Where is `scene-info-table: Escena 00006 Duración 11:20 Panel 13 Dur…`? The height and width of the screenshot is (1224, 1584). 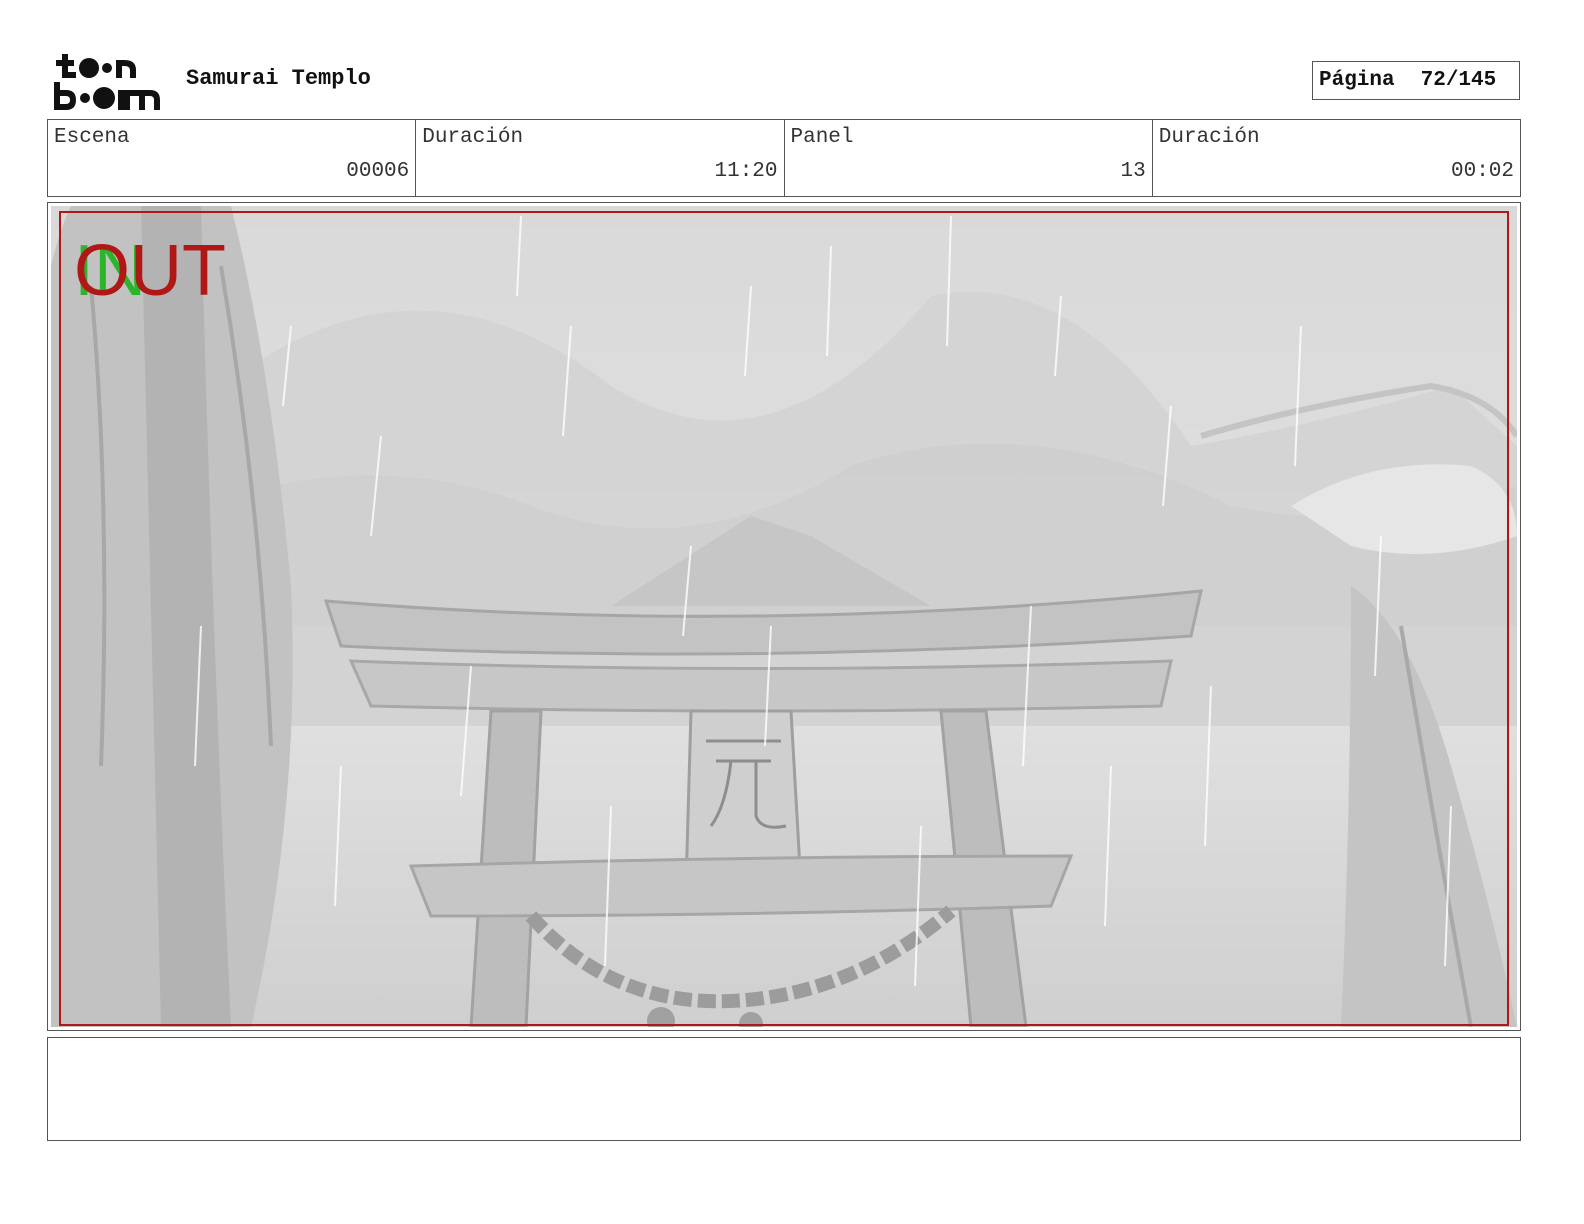
scene-info-table: Escena 00006 Duración 11:20 Panel 13 Dur… is located at coordinates (784, 158).